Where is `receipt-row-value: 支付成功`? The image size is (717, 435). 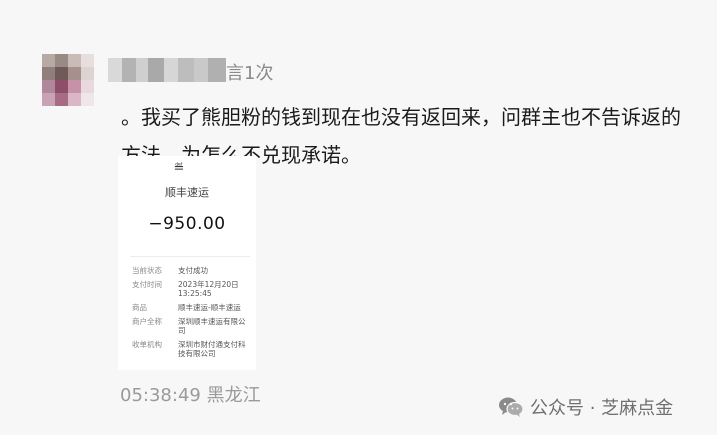 receipt-row-value: 支付成功 is located at coordinates (193, 270).